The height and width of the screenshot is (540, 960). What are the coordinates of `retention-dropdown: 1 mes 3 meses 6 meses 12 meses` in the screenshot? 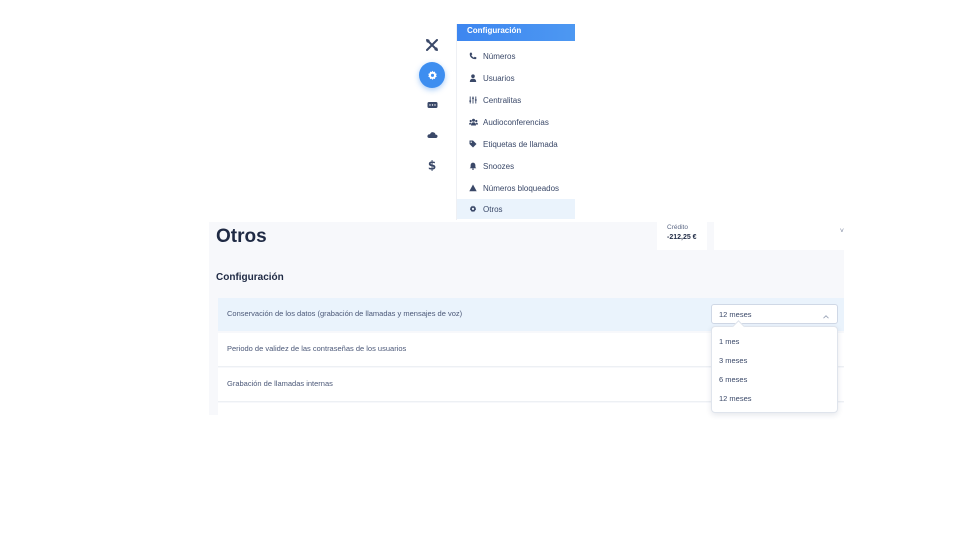 It's located at (774, 366).